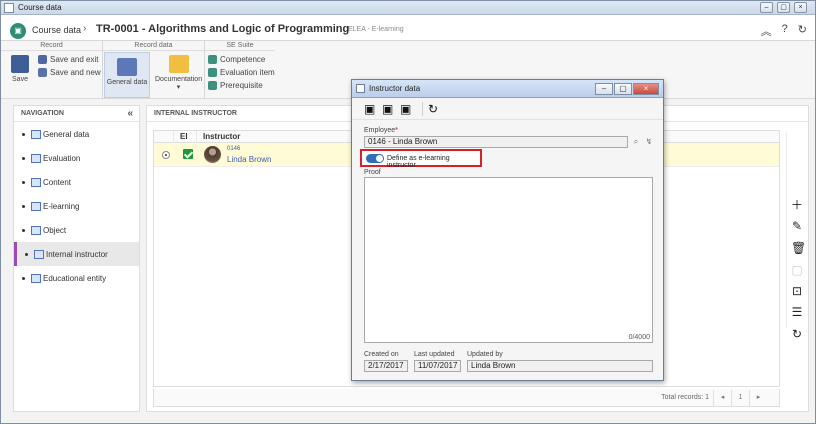 The width and height of the screenshot is (816, 424). What do you see at coordinates (766, 31) in the screenshot?
I see `collapse-icon: ︽` at bounding box center [766, 31].